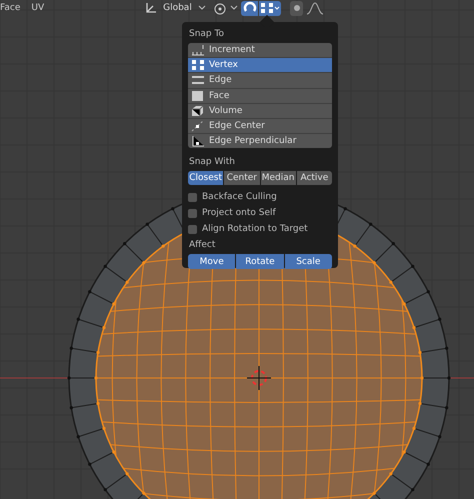  What do you see at coordinates (198, 110) in the screenshot?
I see `cube-icon` at bounding box center [198, 110].